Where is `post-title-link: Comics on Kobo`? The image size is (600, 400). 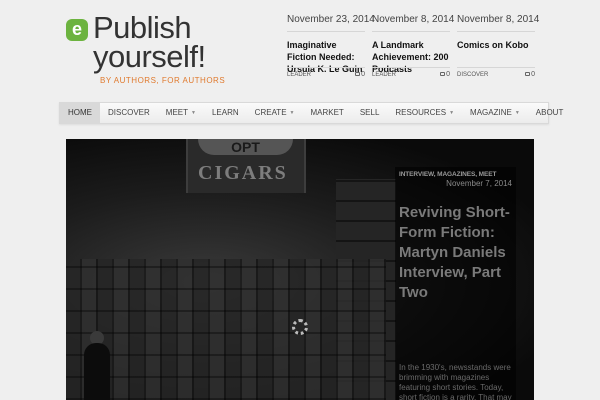
post-title-link: Comics on Kobo is located at coordinates (496, 45).